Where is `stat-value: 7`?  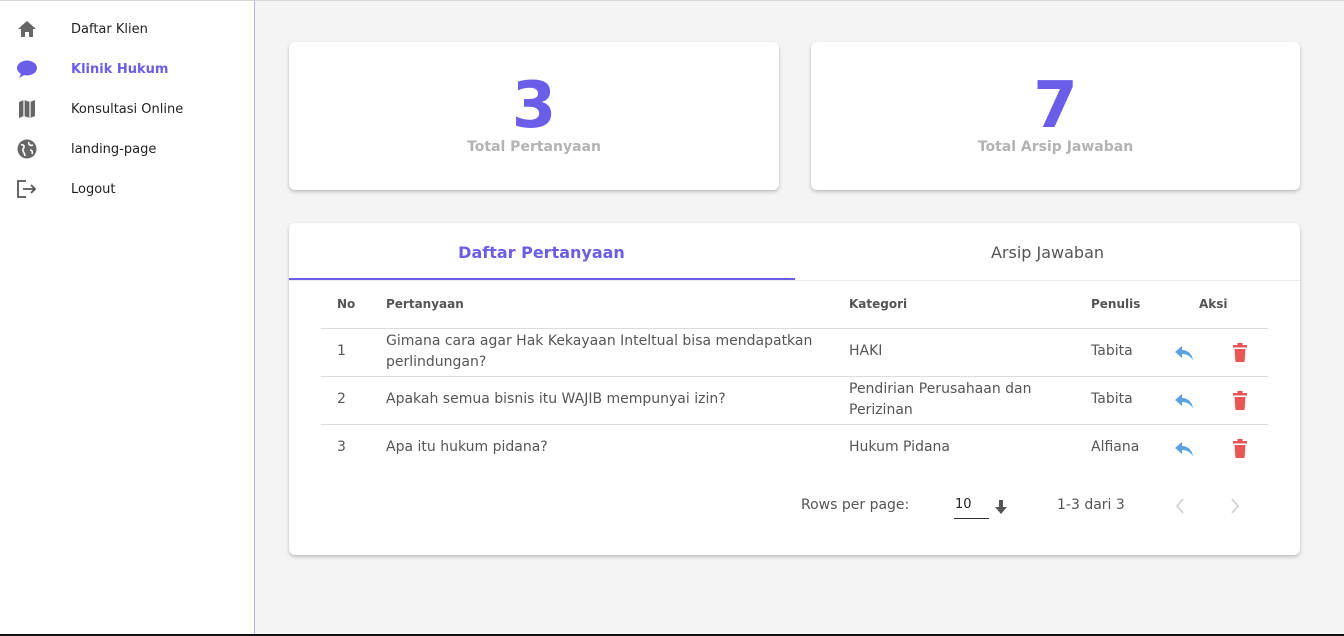 stat-value: 7 is located at coordinates (1055, 106).